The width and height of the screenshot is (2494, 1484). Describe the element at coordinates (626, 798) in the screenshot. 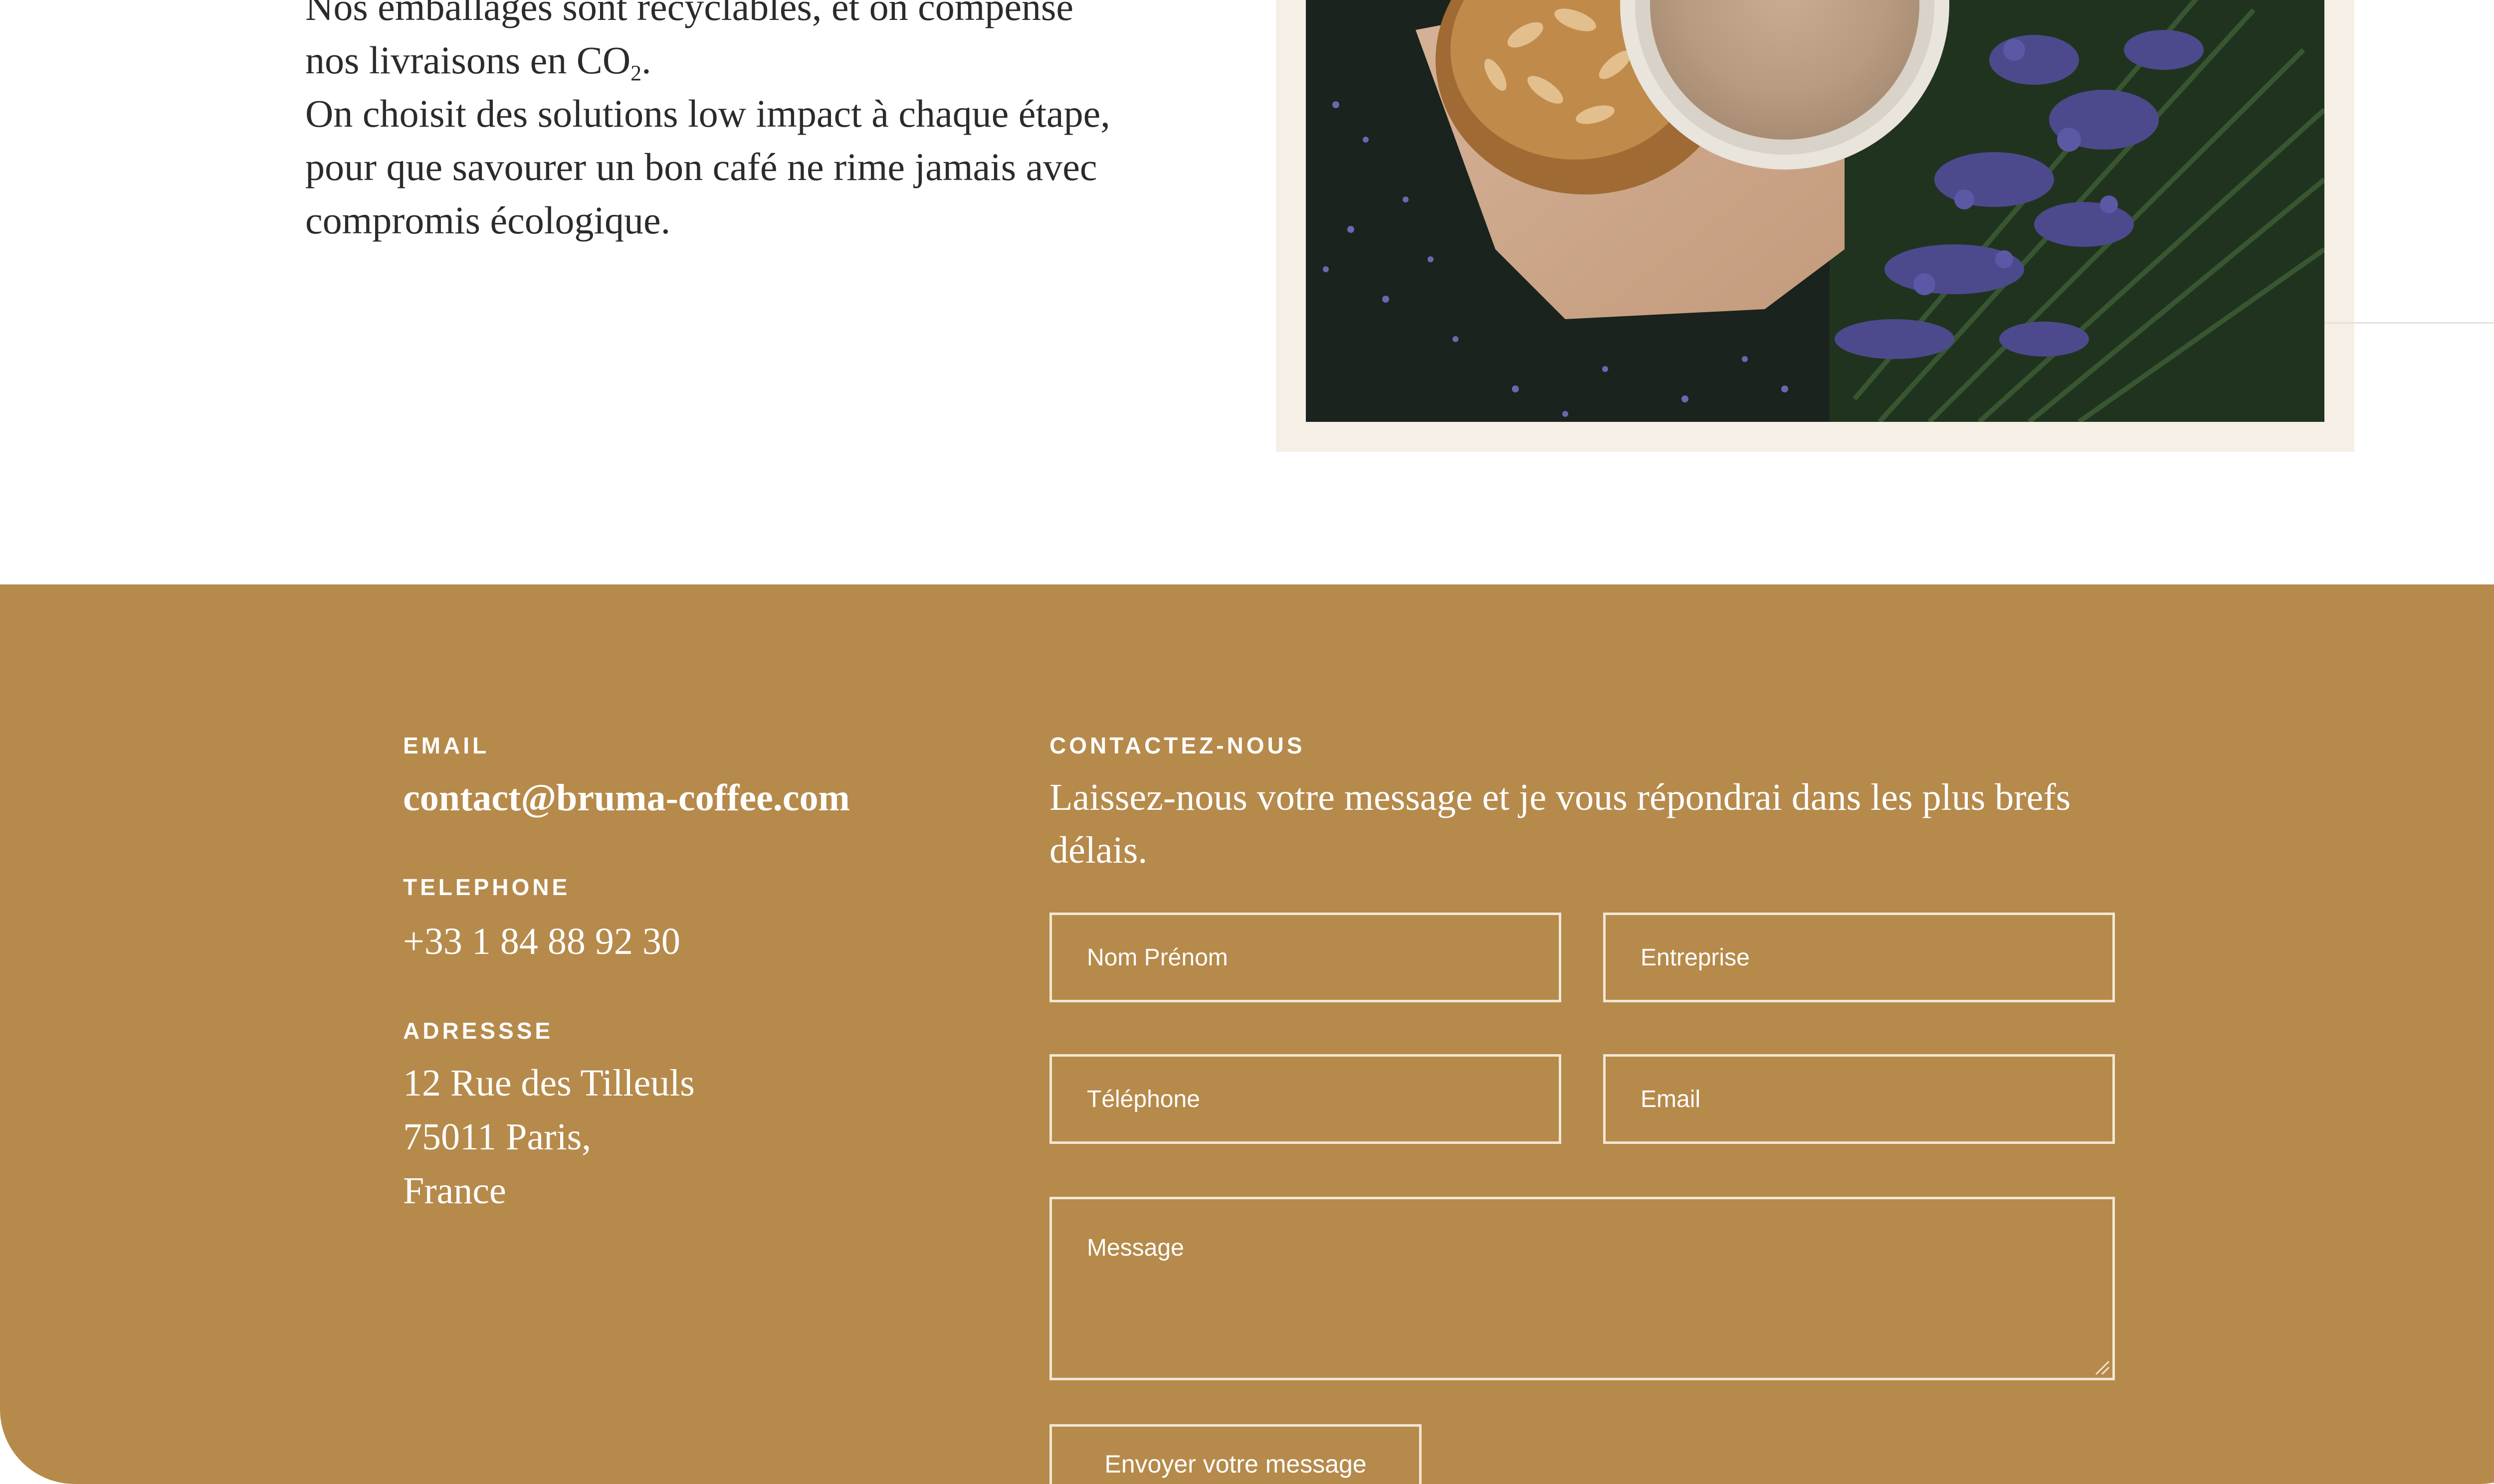

I see `email-link: contact@bruma-coffee.com` at that location.